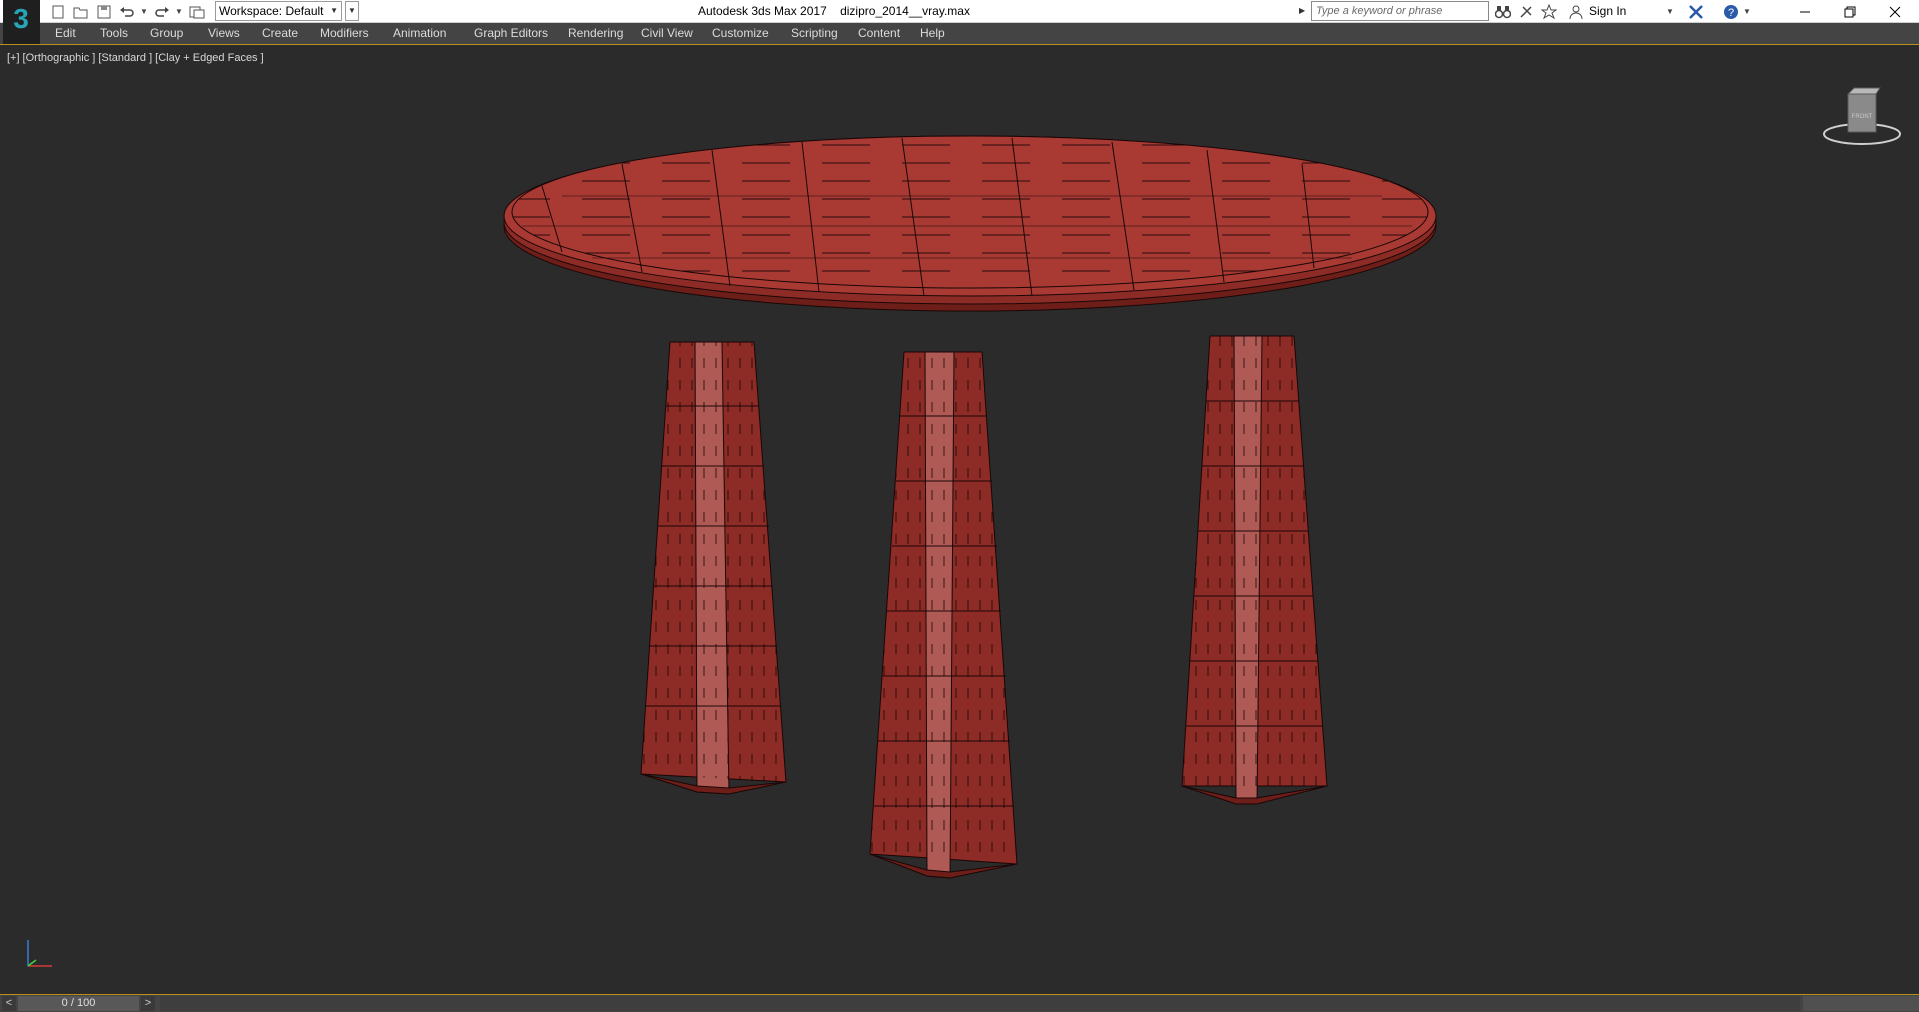 Image resolution: width=1919 pixels, height=1012 pixels. What do you see at coordinates (1503, 11) in the screenshot?
I see `binoculars-icon` at bounding box center [1503, 11].